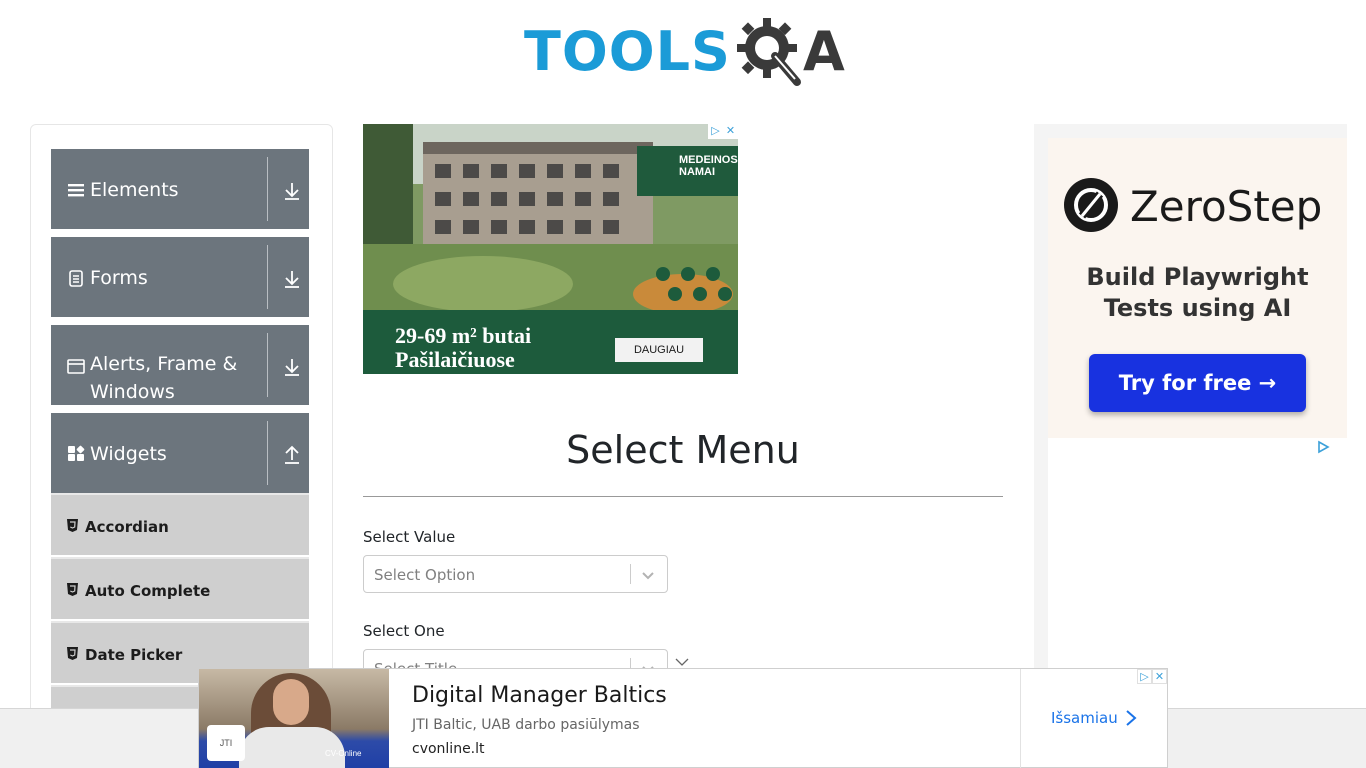  Describe the element at coordinates (448, 749) in the screenshot. I see `banner-url: cvonline.lt` at that location.